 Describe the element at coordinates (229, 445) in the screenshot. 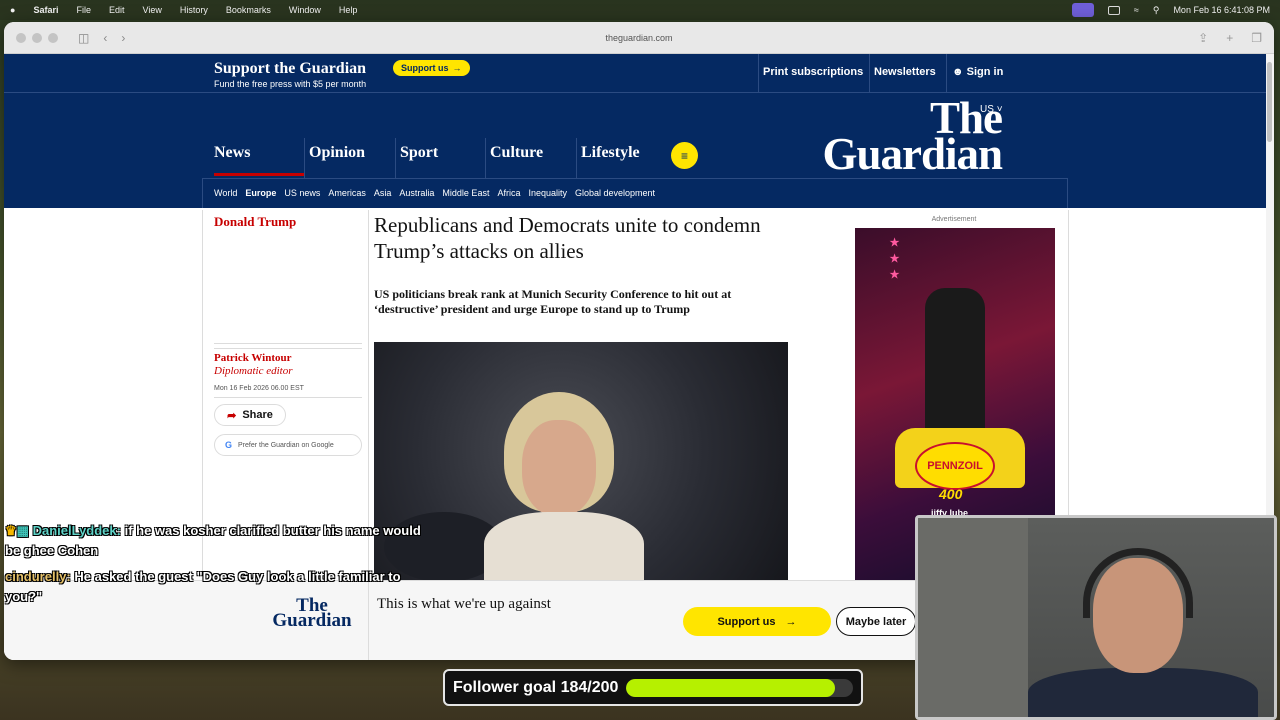

I see `google-icon: G` at that location.